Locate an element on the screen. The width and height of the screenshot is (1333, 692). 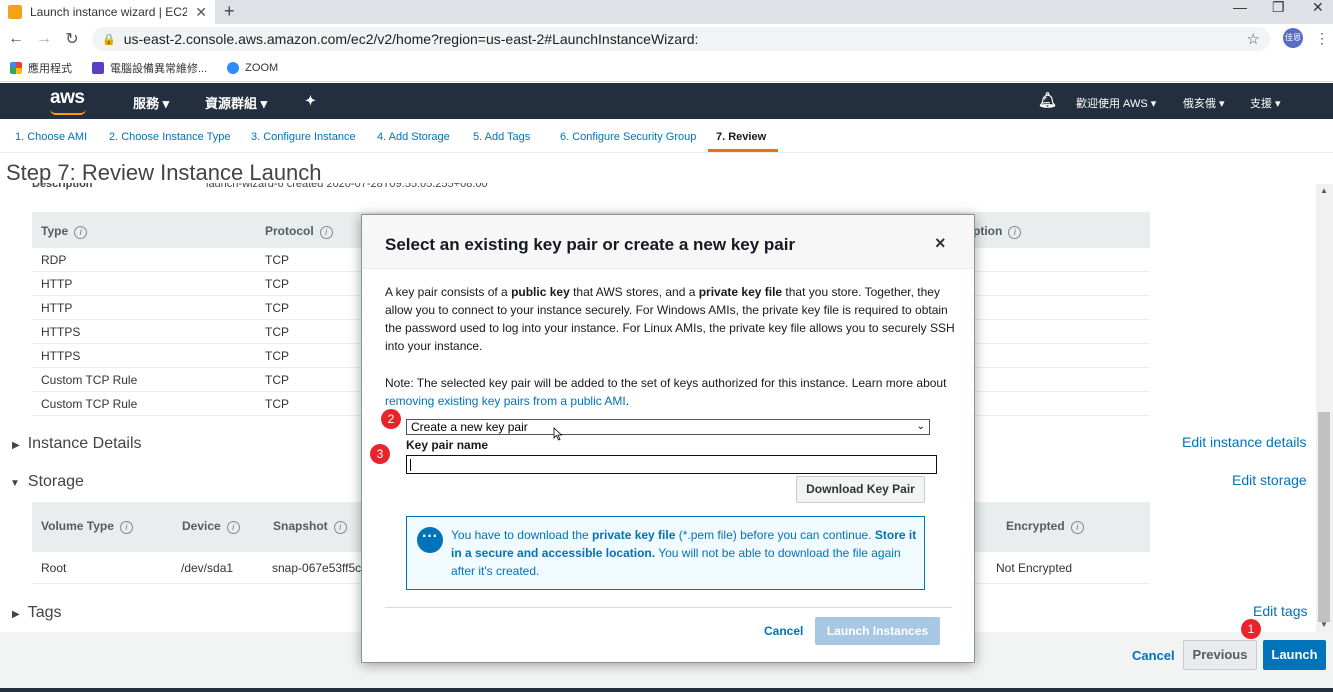
form-icon is located at coordinates (98, 67).